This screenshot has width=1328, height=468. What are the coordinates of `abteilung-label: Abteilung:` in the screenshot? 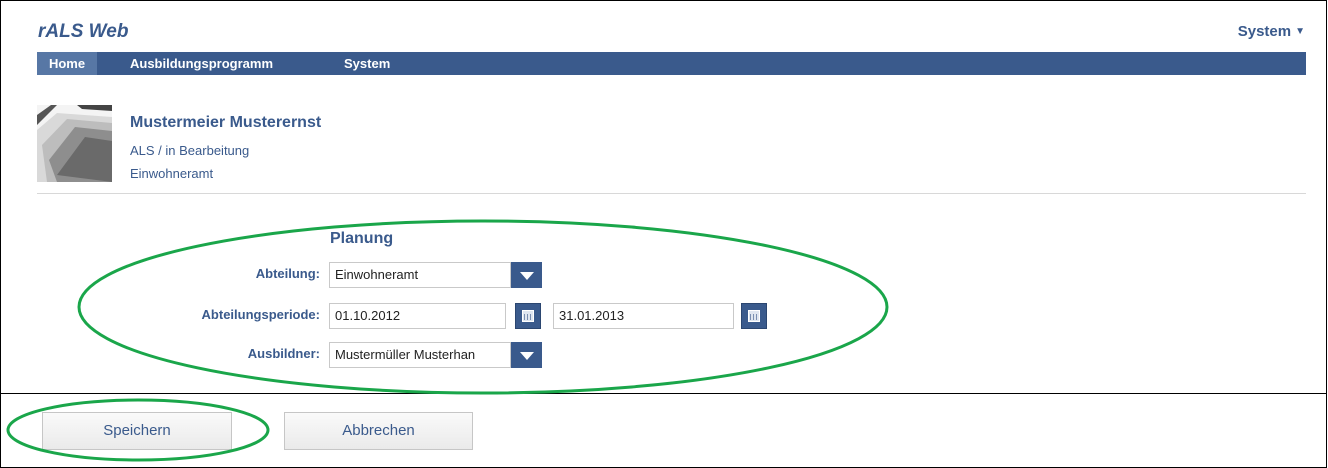 It's located at (287, 273).